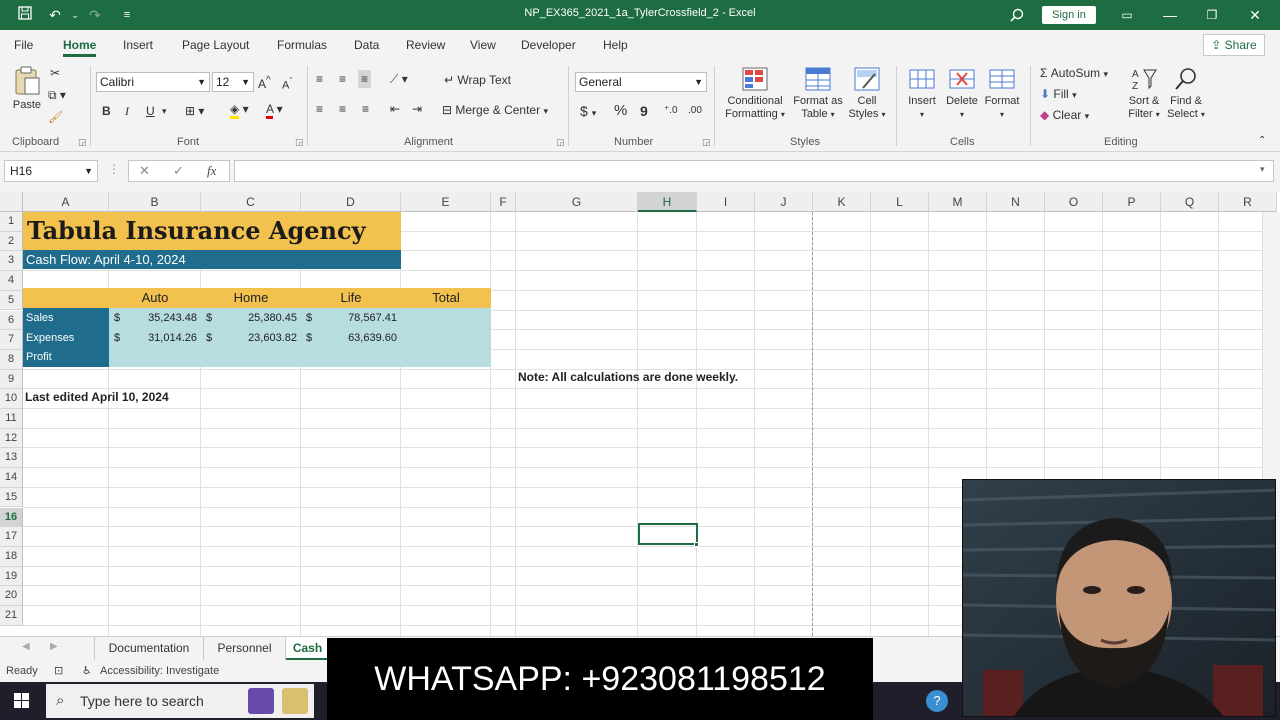 Image resolution: width=1280 pixels, height=720 pixels. I want to click on copy-icon: ⧉ ▾, so click(57, 95).